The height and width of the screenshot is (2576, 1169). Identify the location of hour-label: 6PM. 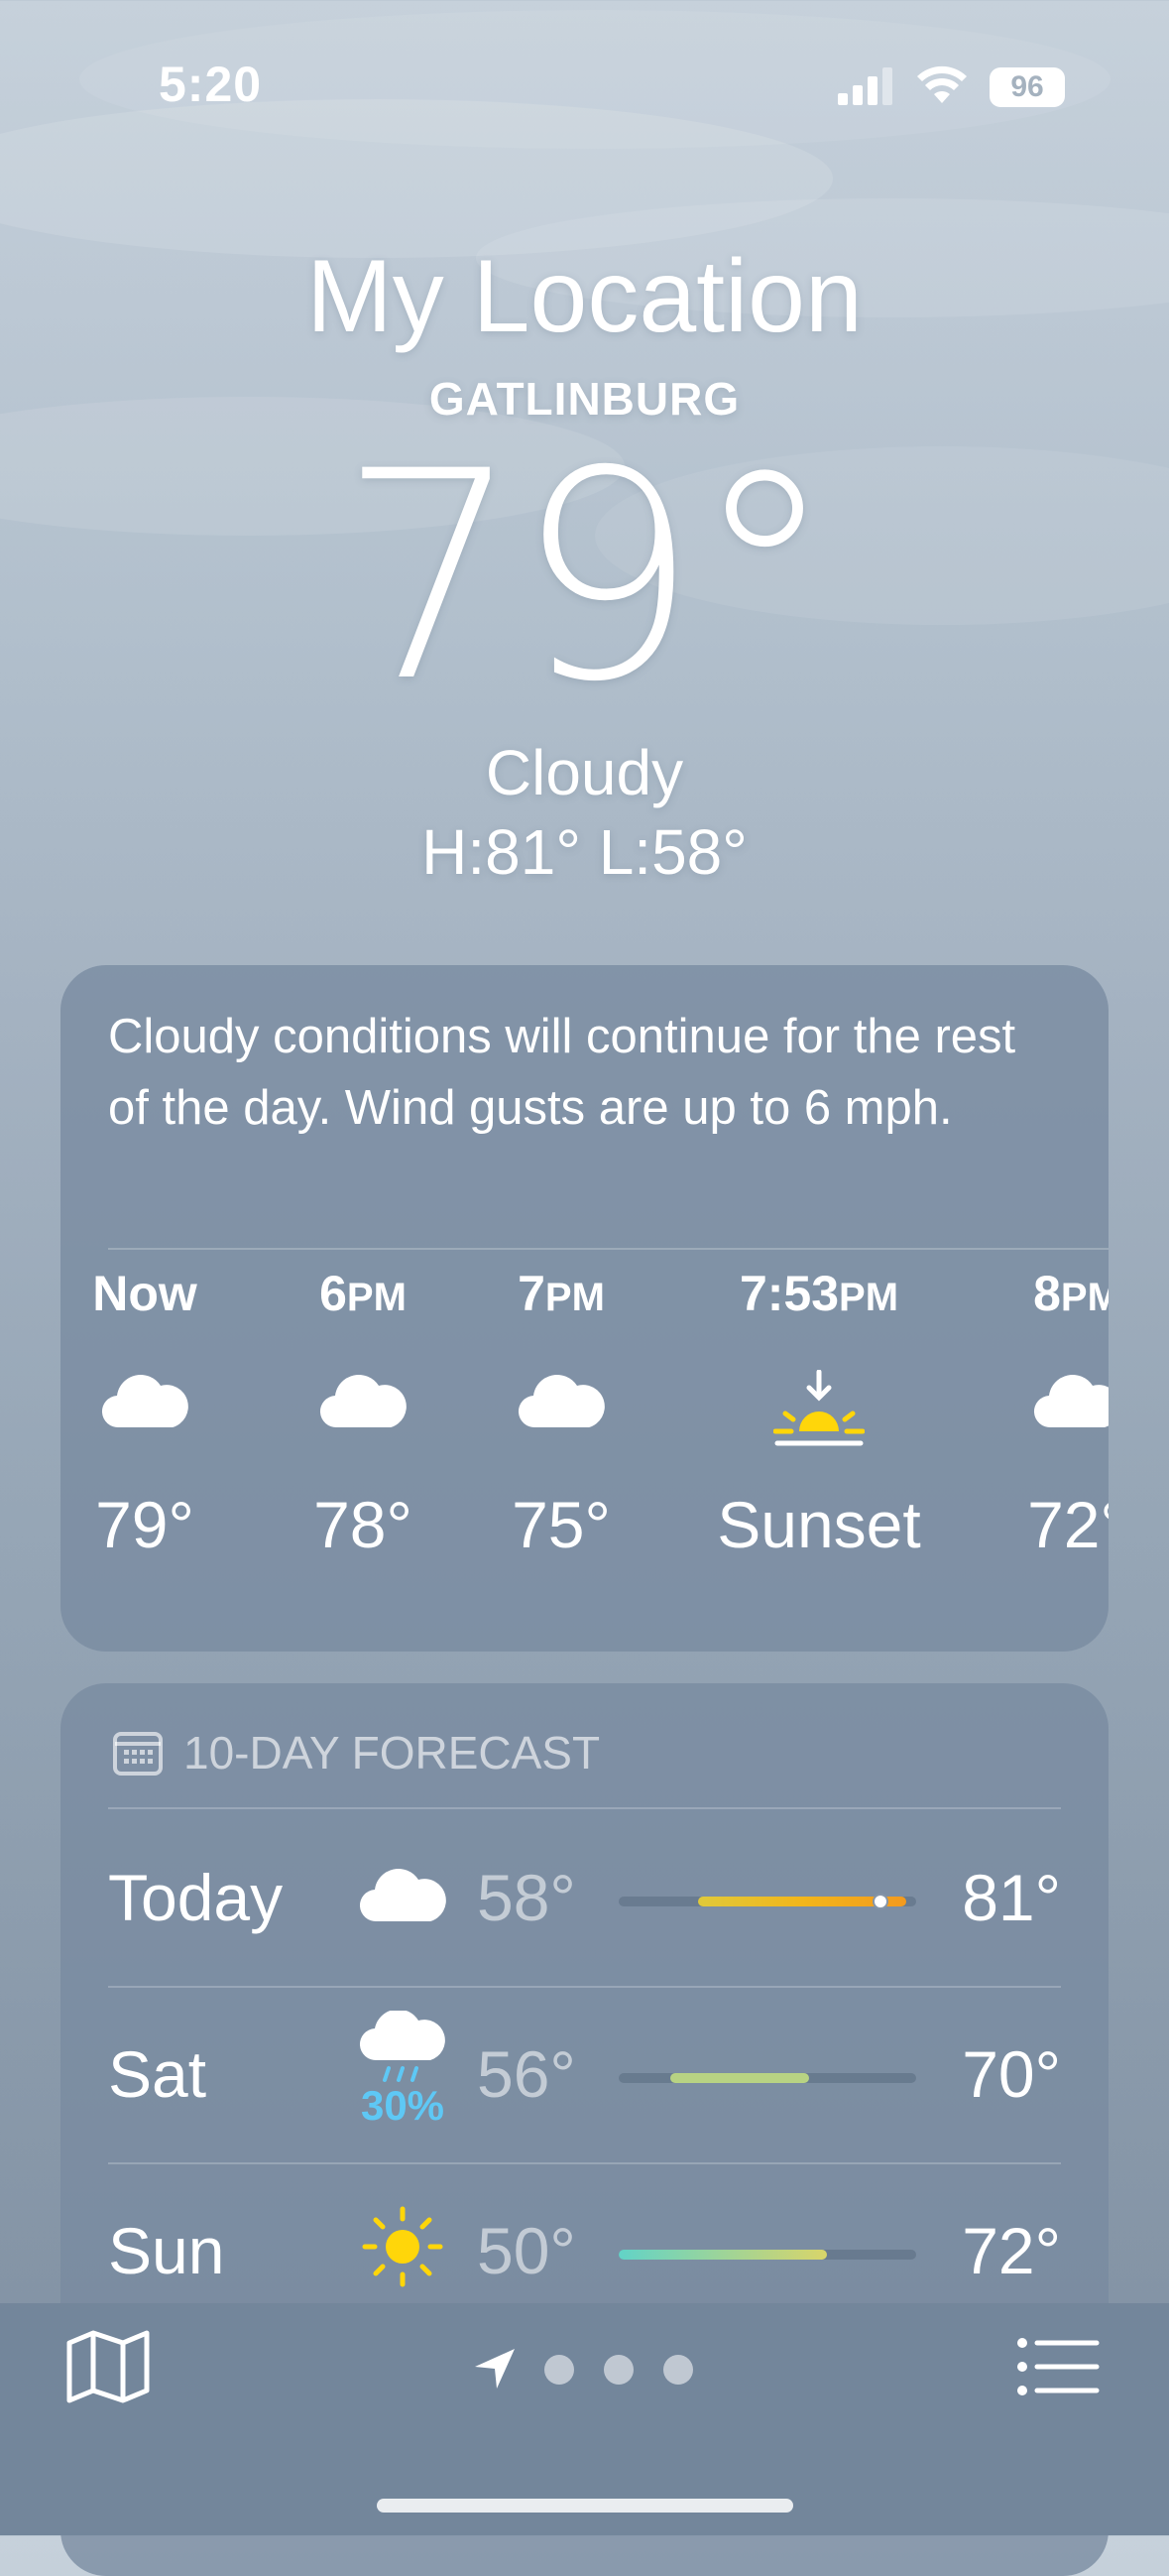
(363, 1293).